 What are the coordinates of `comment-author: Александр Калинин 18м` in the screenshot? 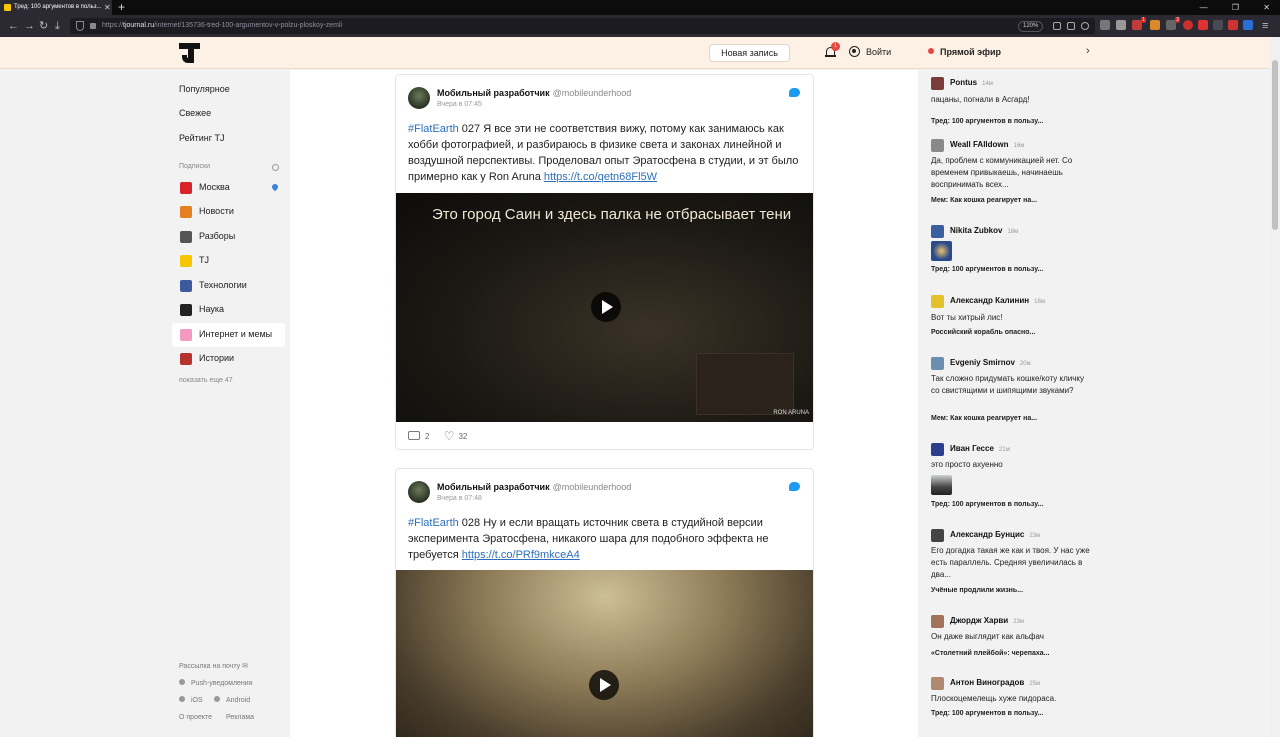 It's located at (997, 300).